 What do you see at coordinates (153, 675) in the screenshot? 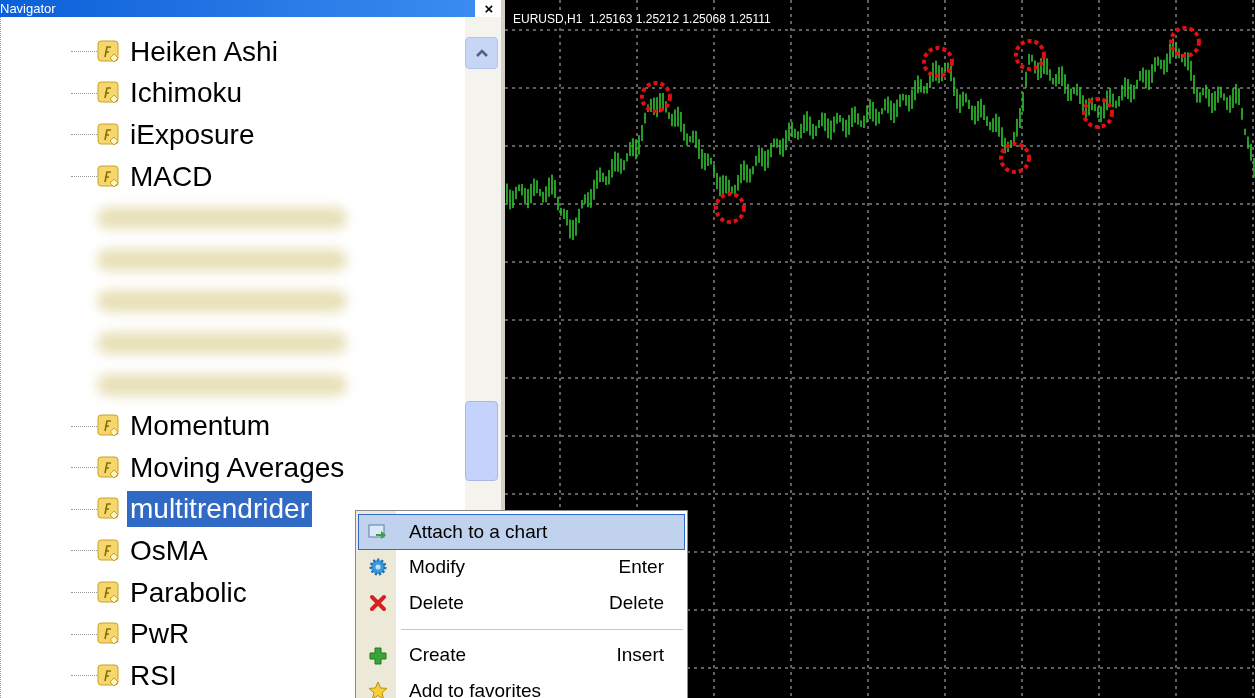
I see `indicator-item: RSI` at bounding box center [153, 675].